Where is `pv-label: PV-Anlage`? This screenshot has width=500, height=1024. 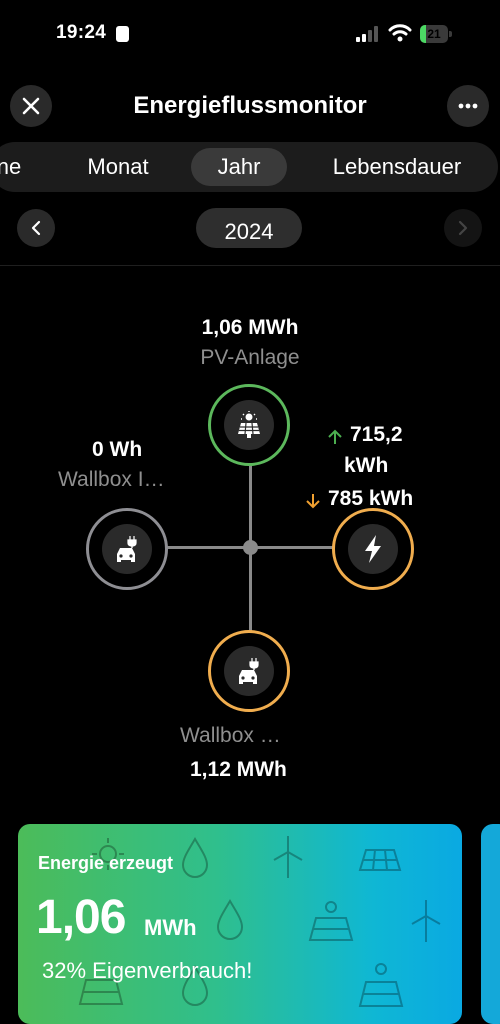 pv-label: PV-Anlage is located at coordinates (250, 357).